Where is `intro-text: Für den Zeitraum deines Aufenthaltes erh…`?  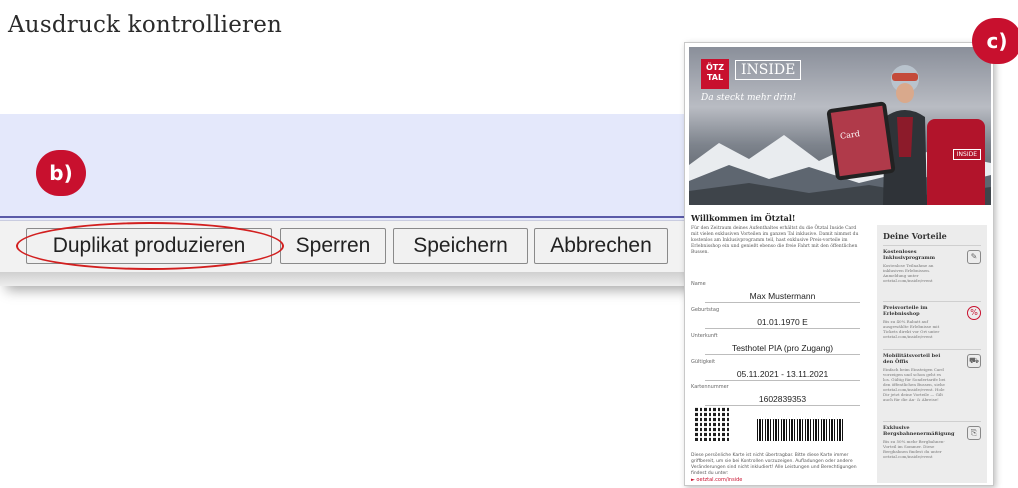 intro-text: Für den Zeitraum deines Aufenthaltes erh… is located at coordinates (775, 240).